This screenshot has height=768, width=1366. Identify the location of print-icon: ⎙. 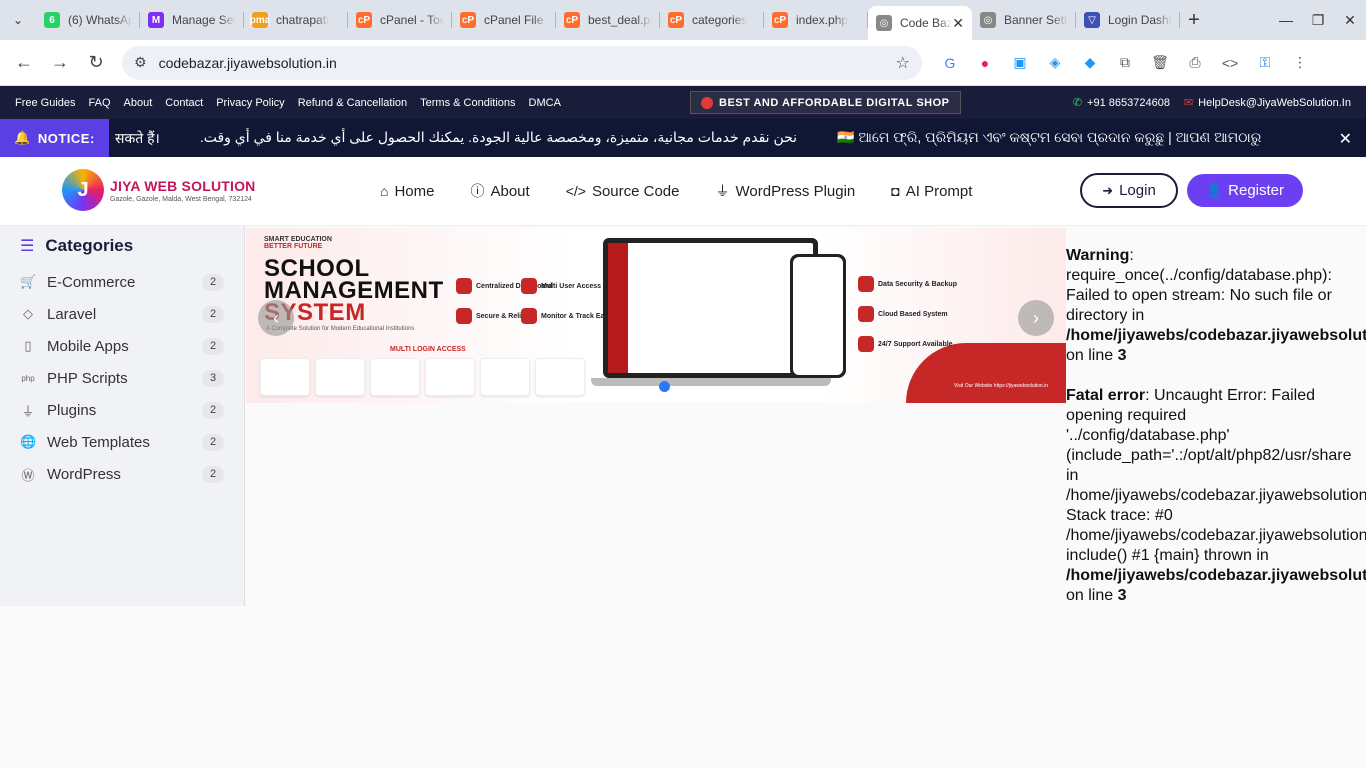
(1195, 63).